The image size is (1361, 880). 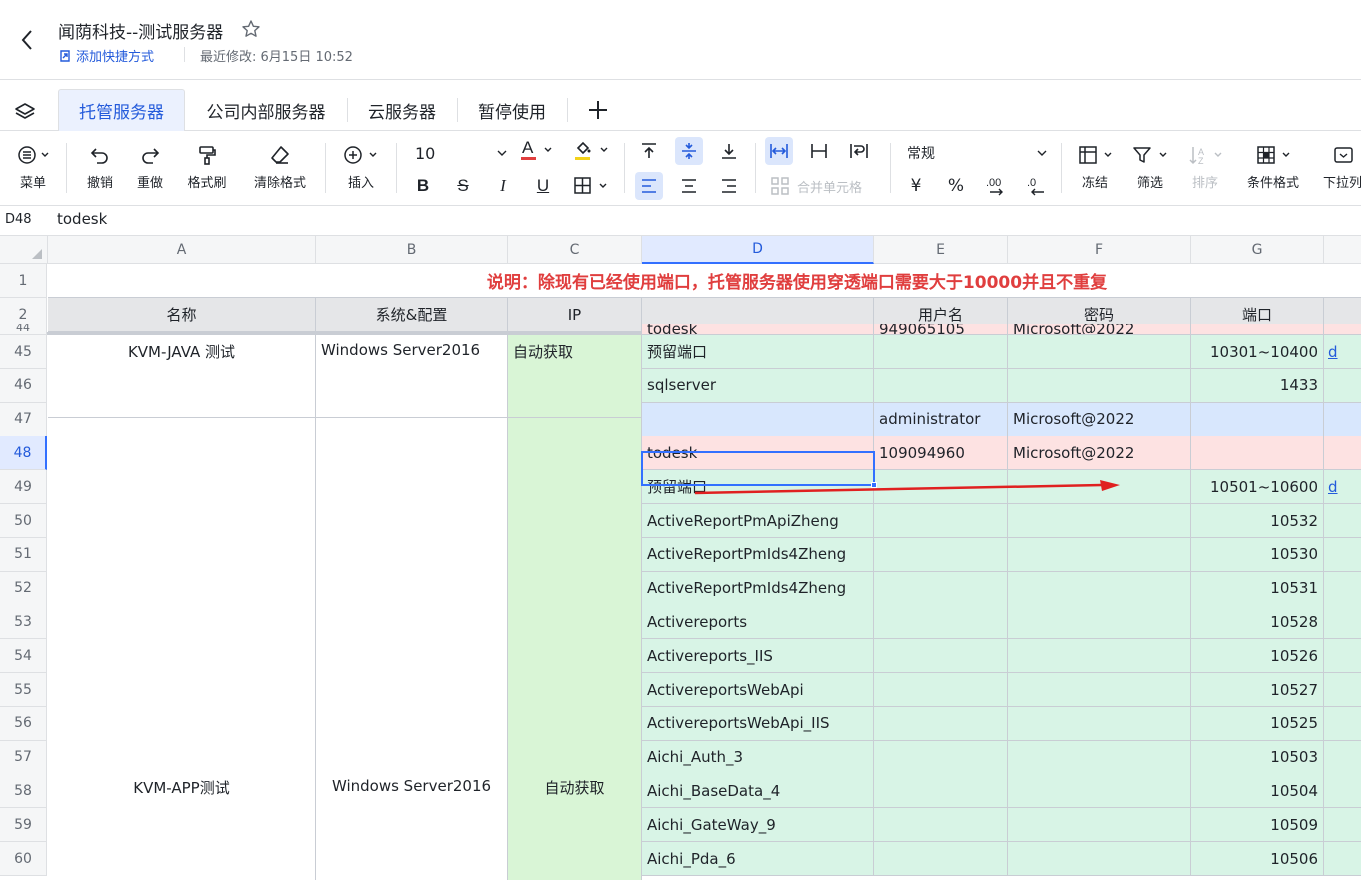 I want to click on cell-f52, so click(x=1099, y=588).